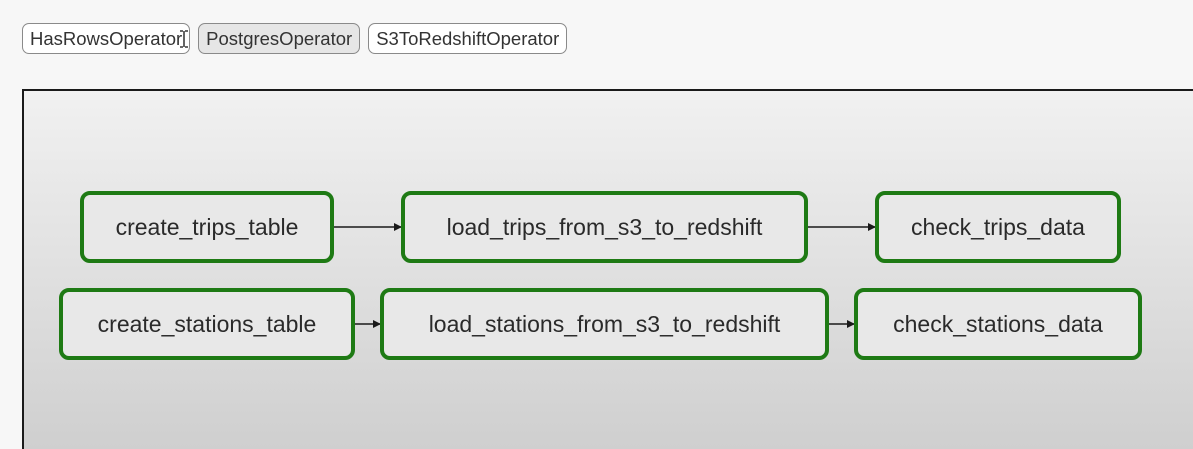  What do you see at coordinates (207, 227) in the screenshot?
I see `task-create-trips-table: create_trips_table` at bounding box center [207, 227].